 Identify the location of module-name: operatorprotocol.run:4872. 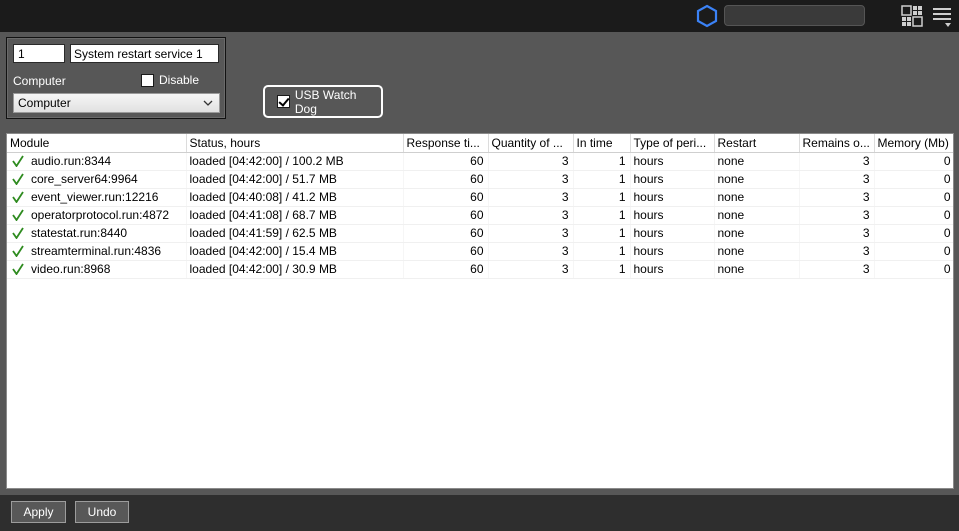
(100, 215).